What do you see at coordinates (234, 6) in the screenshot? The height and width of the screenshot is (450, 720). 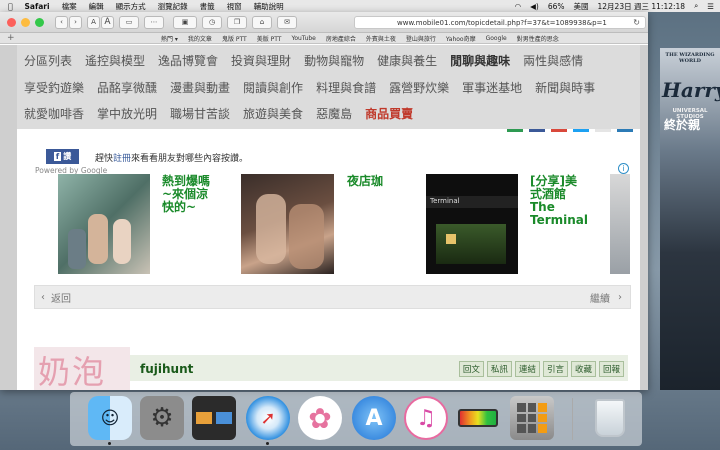 I see `menu-window: 視窗` at bounding box center [234, 6].